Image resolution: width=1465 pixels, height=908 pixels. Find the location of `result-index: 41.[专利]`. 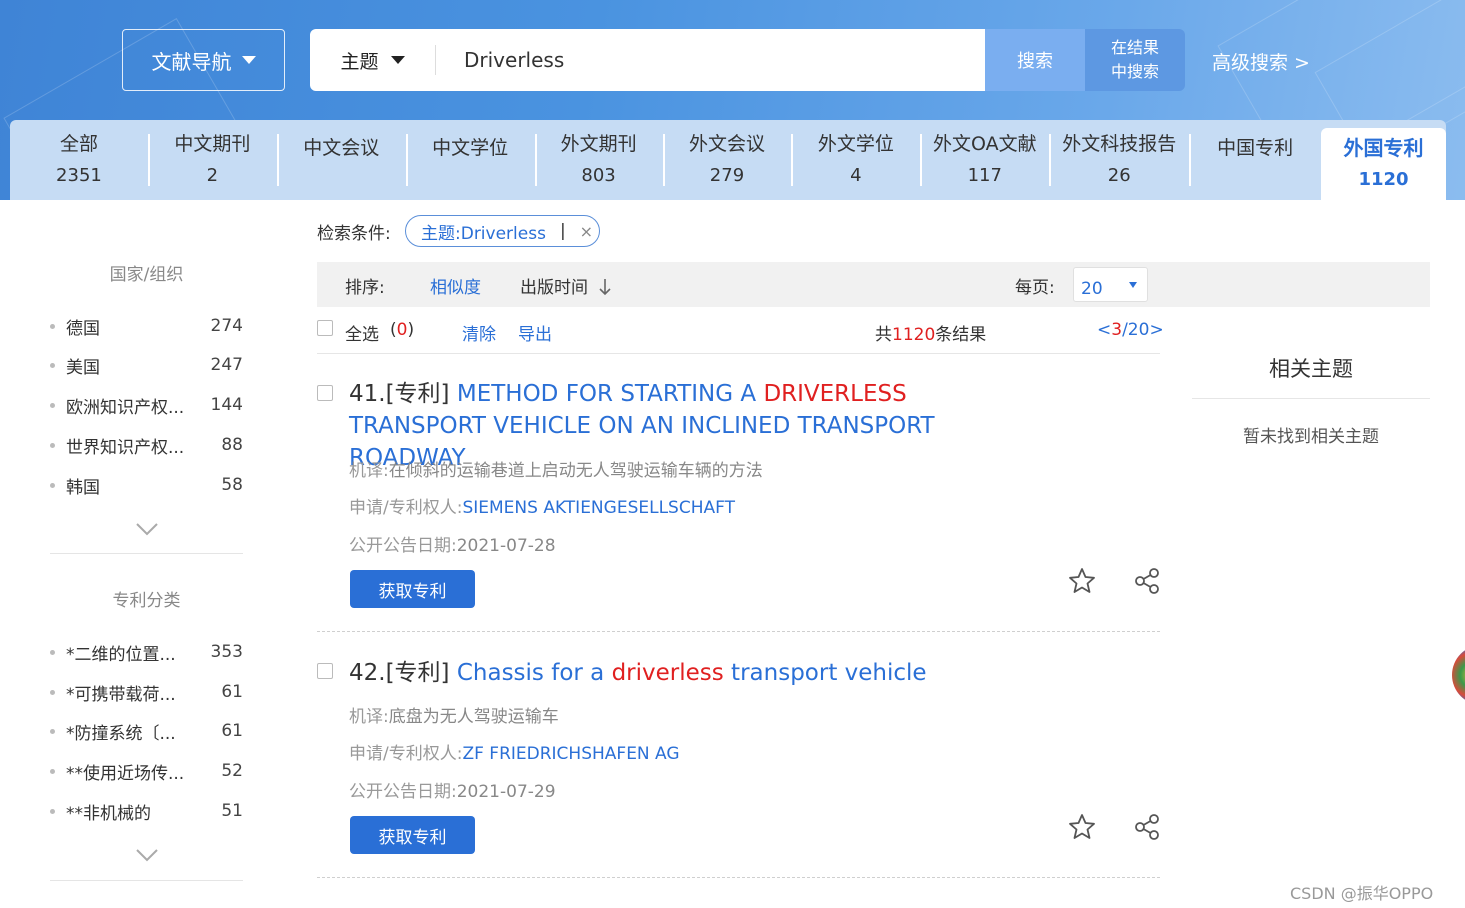

result-index: 41.[专利] is located at coordinates (399, 394).